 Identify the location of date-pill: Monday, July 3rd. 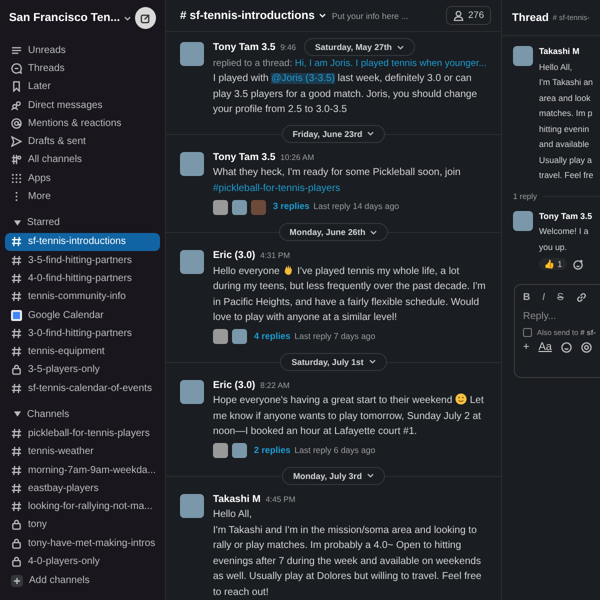
(333, 475).